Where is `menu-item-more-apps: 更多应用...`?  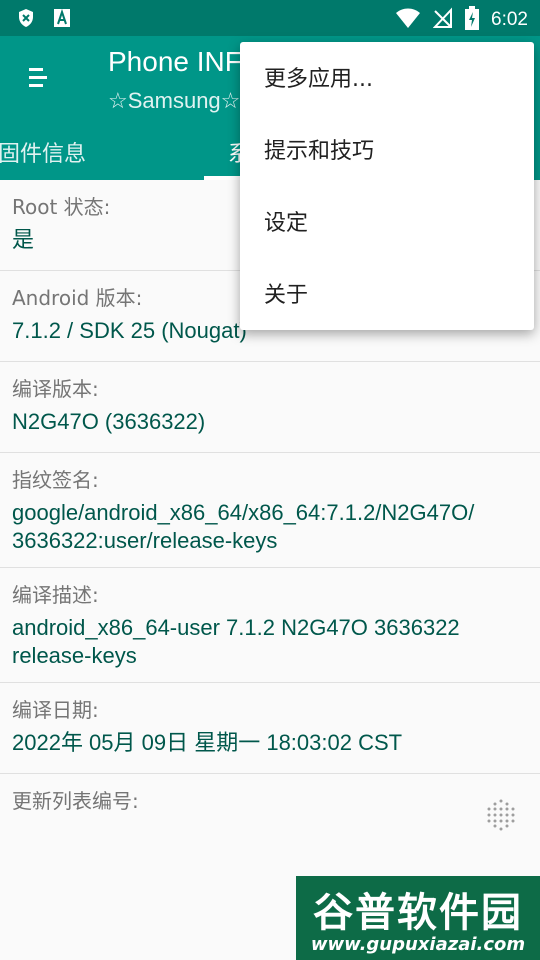
menu-item-more-apps: 更多应用... is located at coordinates (387, 80).